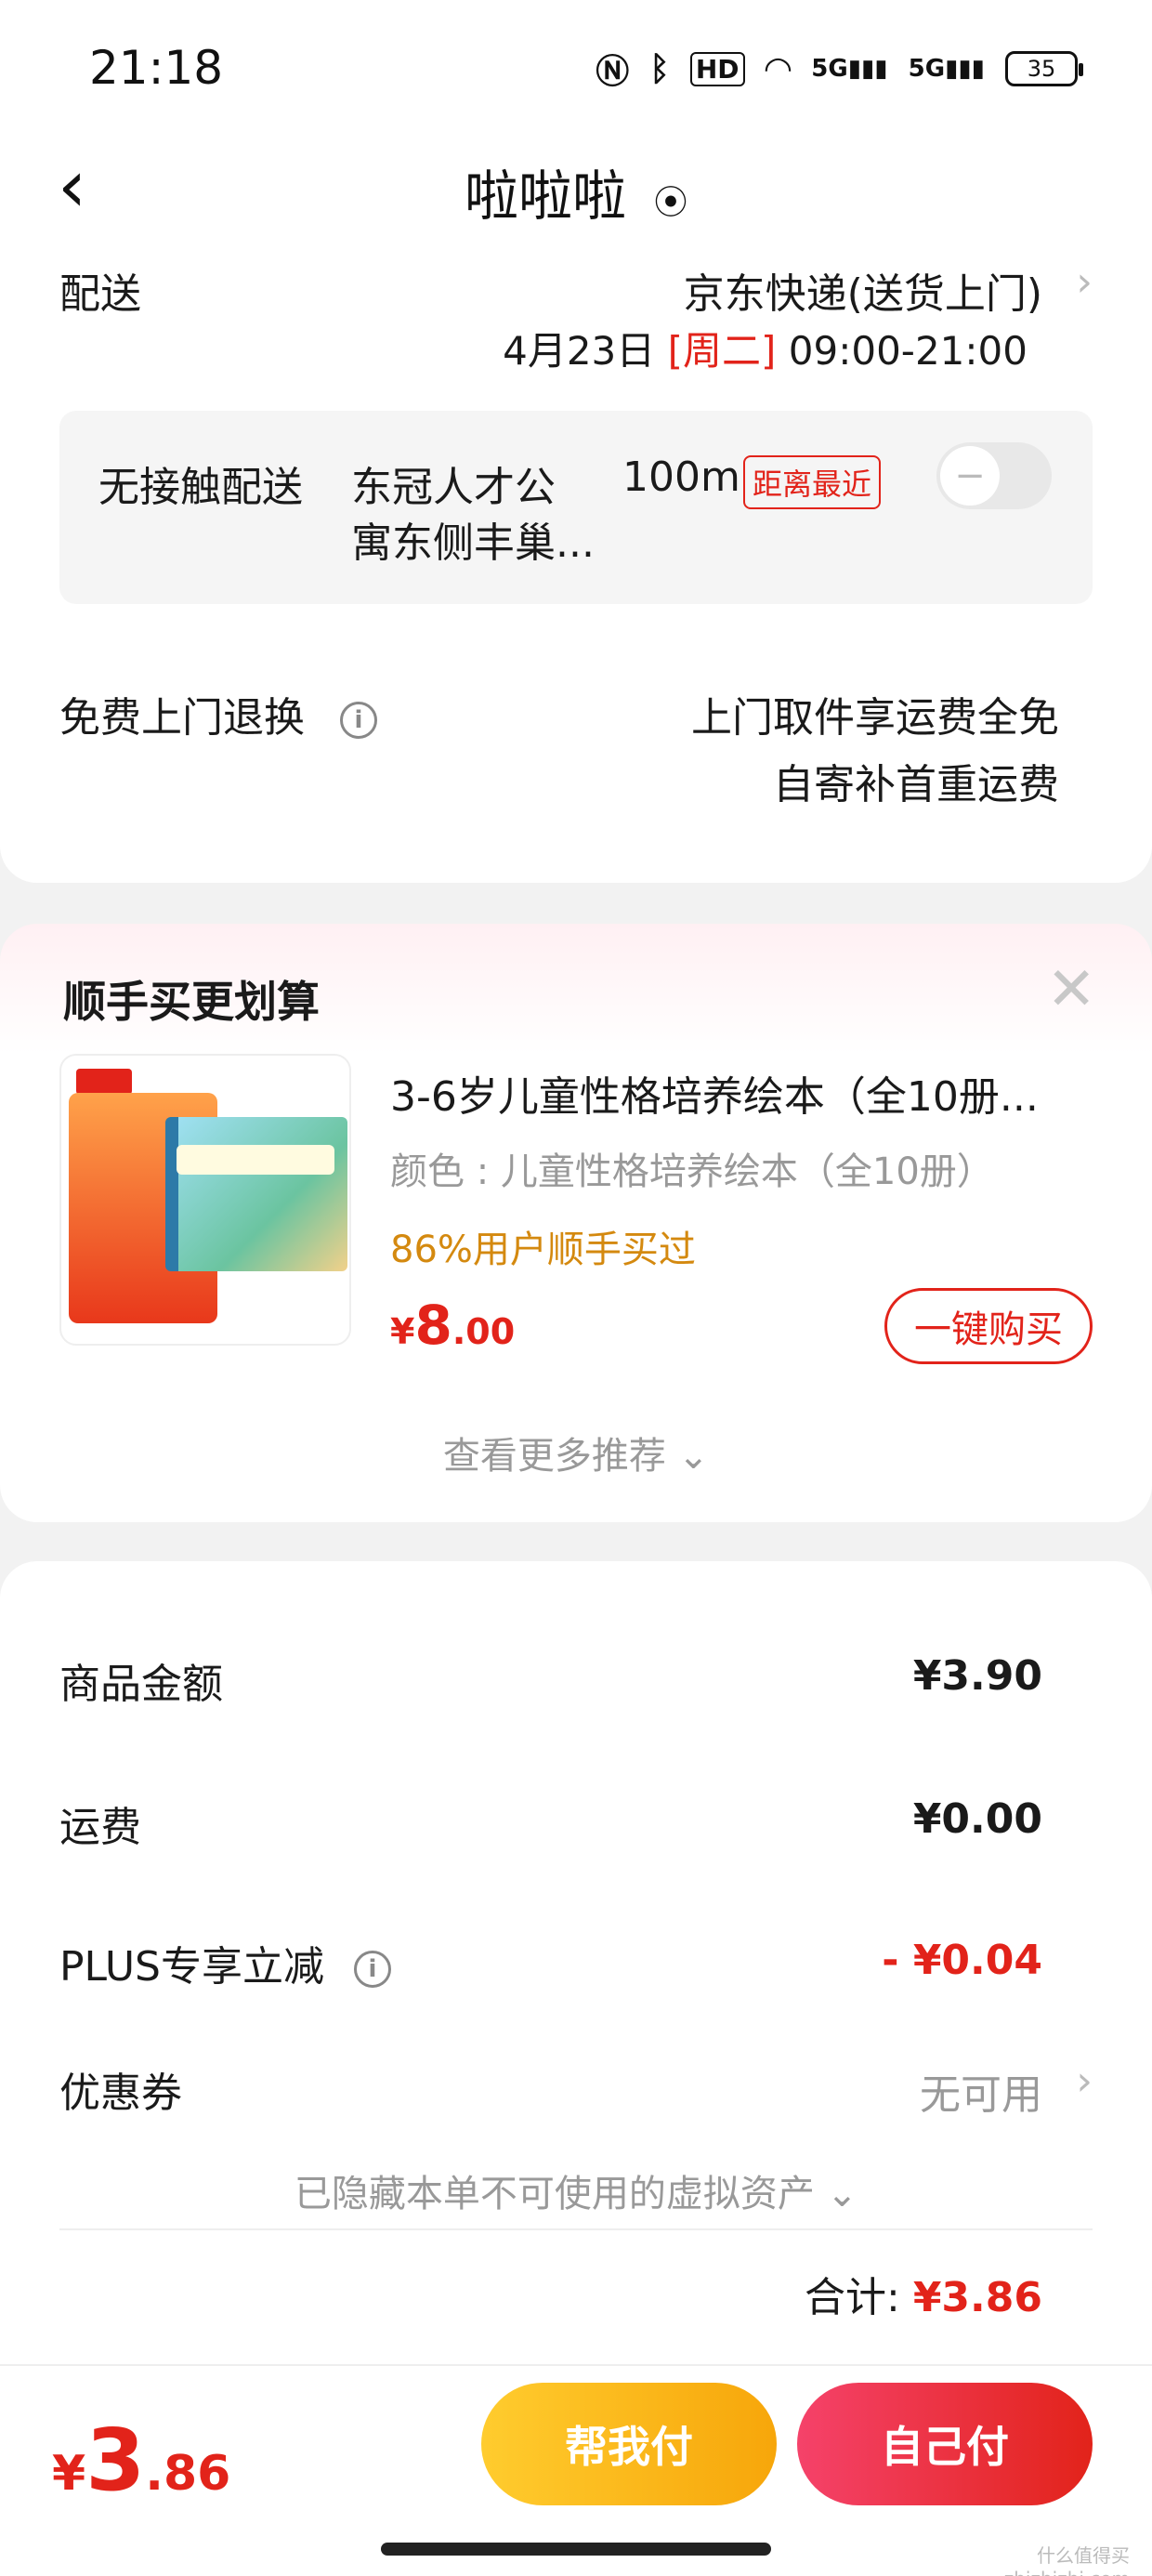 This screenshot has height=2576, width=1152. What do you see at coordinates (191, 1002) in the screenshot?
I see `recommend-title: 顺手买更划算` at bounding box center [191, 1002].